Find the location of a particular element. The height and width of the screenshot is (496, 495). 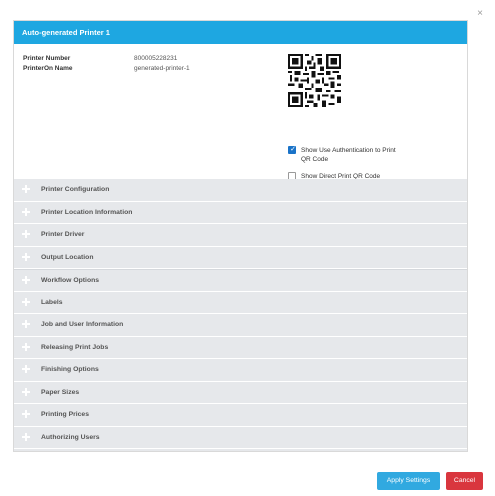

section-job-and-user-information: Job and User Information is located at coordinates (240, 325).